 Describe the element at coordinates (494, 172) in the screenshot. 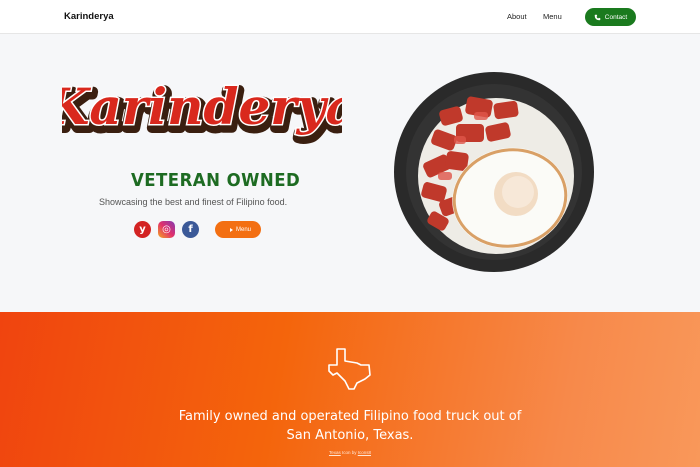

I see `food-bowl-image` at that location.